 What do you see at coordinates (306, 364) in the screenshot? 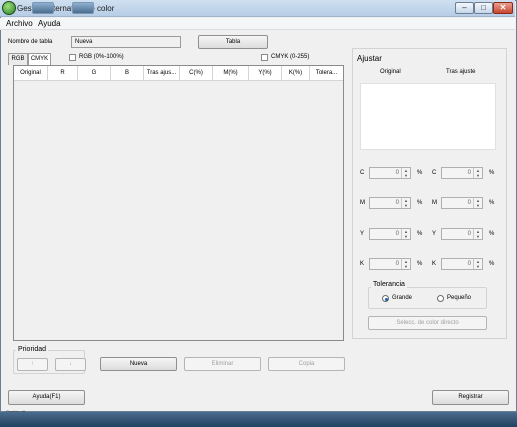
I see `copy-button: Copia` at bounding box center [306, 364].